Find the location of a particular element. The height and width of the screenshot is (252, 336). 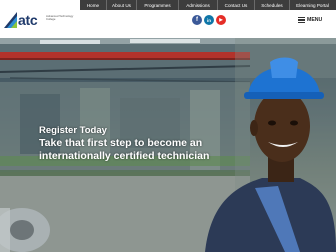

nav-elearning-portal: Elearning Portal is located at coordinates (312, 5).